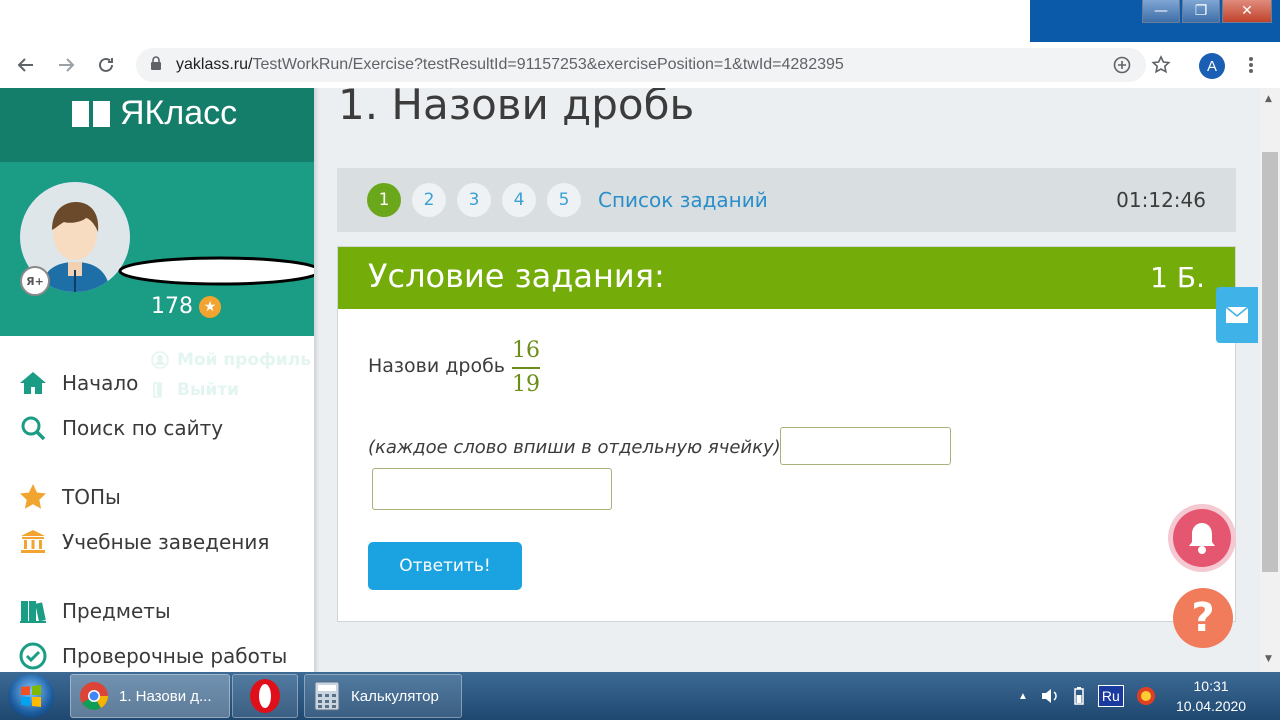 The height and width of the screenshot is (722, 1280). Describe the element at coordinates (1079, 696) in the screenshot. I see `power-icon` at that location.